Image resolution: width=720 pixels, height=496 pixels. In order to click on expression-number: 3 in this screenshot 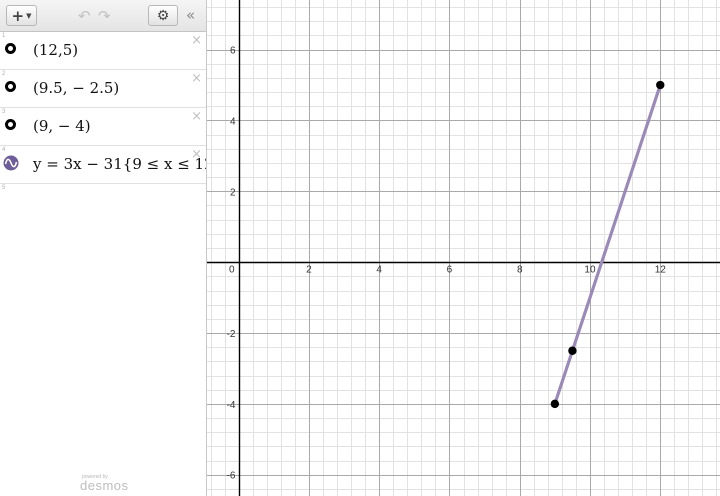, I will do `click(4, 112)`.